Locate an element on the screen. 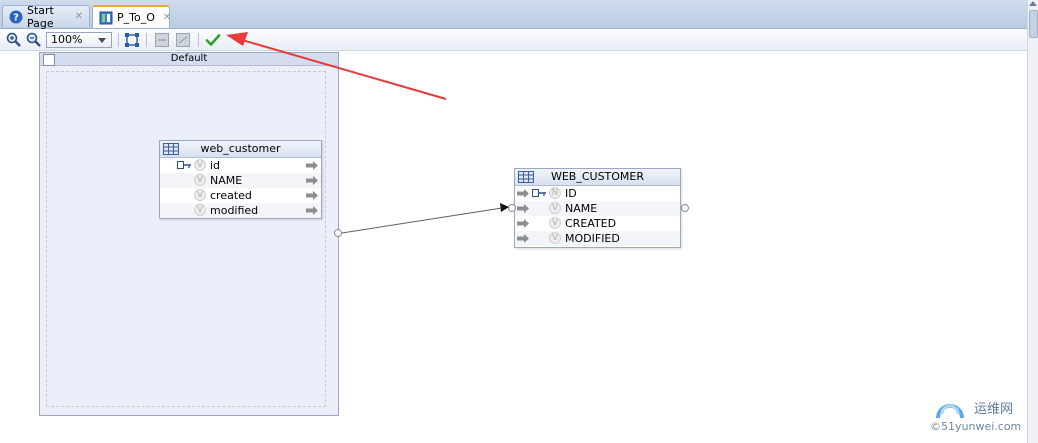 The width and height of the screenshot is (1038, 443). site-watermark: 运维网 ©51yunwei.com is located at coordinates (979, 416).